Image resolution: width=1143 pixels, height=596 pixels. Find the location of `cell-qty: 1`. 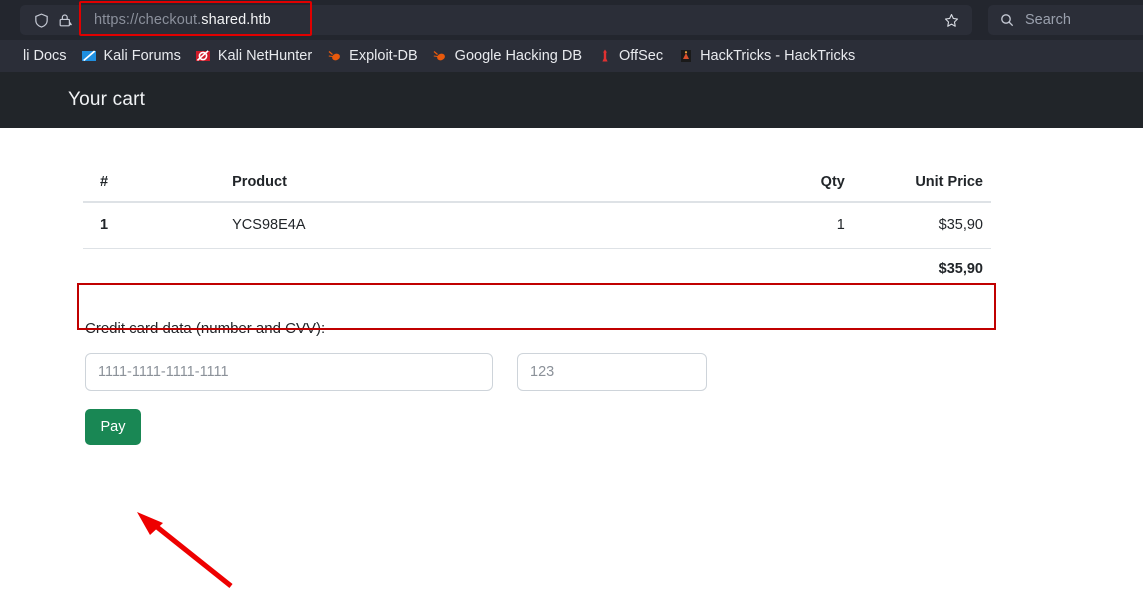

cell-qty: 1 is located at coordinates (774, 225).